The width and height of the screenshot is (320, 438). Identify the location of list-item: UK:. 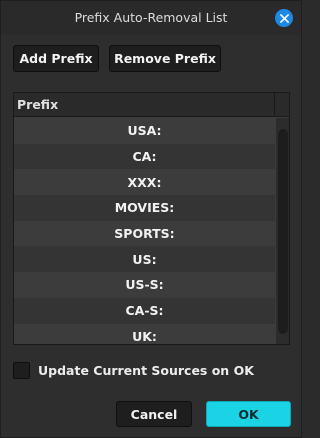
(144, 333).